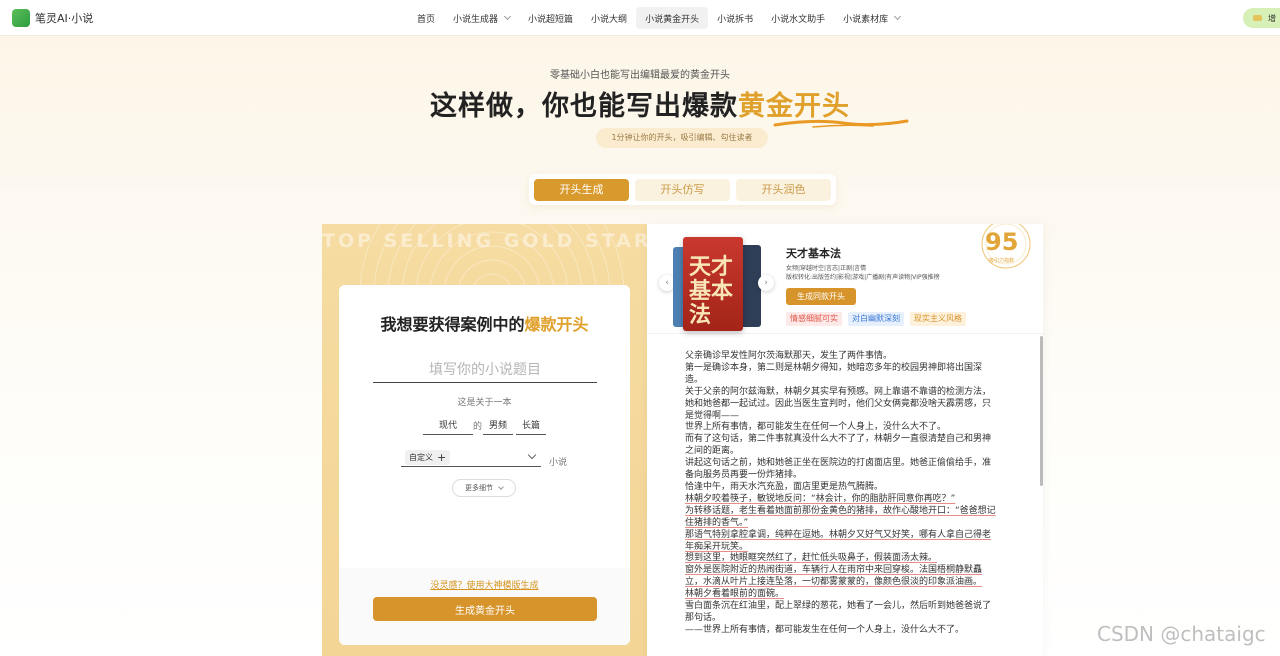  I want to click on main-menu: 首页 小说生成器 小说超短篇 小说大纲 小说黄金开头 小说拆书 小说水文助手 小说素材库, so click(658, 18).